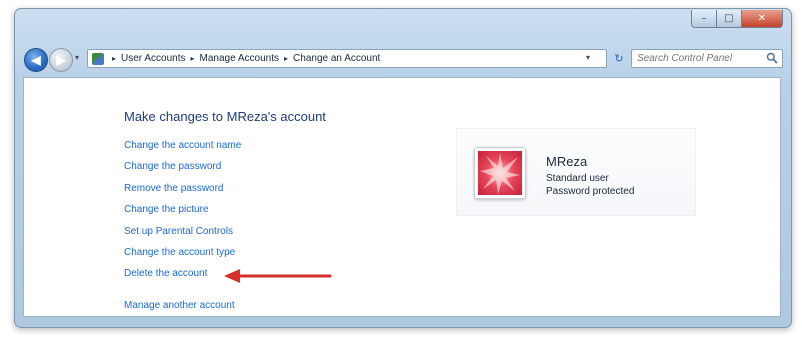 Image resolution: width=802 pixels, height=339 pixels. Describe the element at coordinates (182, 171) in the screenshot. I see `change-password-link: Change the password` at that location.